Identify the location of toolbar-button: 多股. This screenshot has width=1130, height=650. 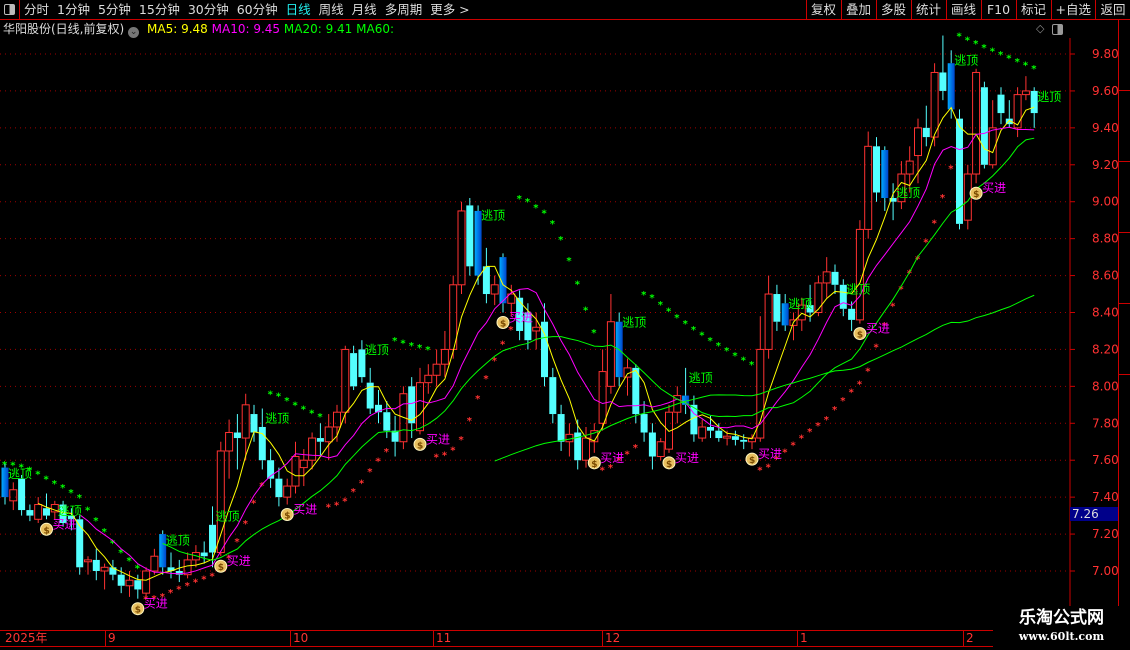
(893, 9).